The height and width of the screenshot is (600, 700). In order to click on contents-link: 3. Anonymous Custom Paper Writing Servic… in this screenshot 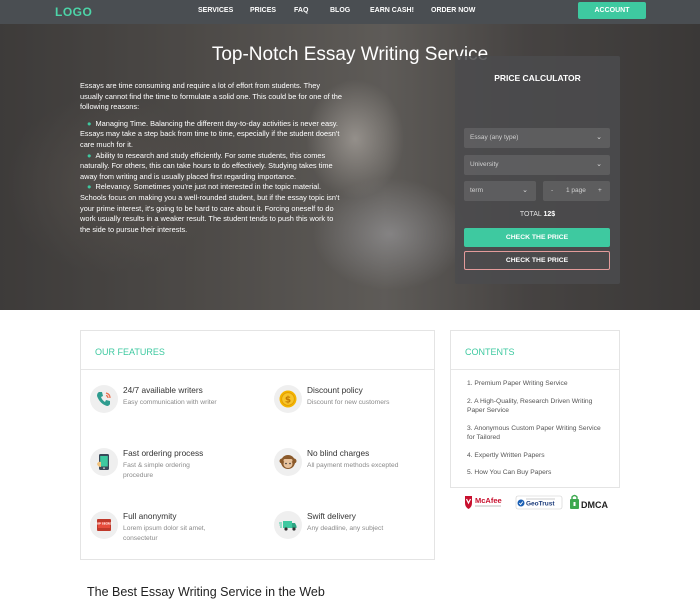, I will do `click(537, 433)`.